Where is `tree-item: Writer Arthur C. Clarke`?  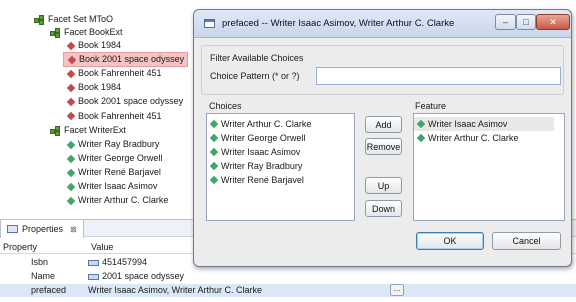 tree-item: Writer Arthur C. Clarke is located at coordinates (117, 200).